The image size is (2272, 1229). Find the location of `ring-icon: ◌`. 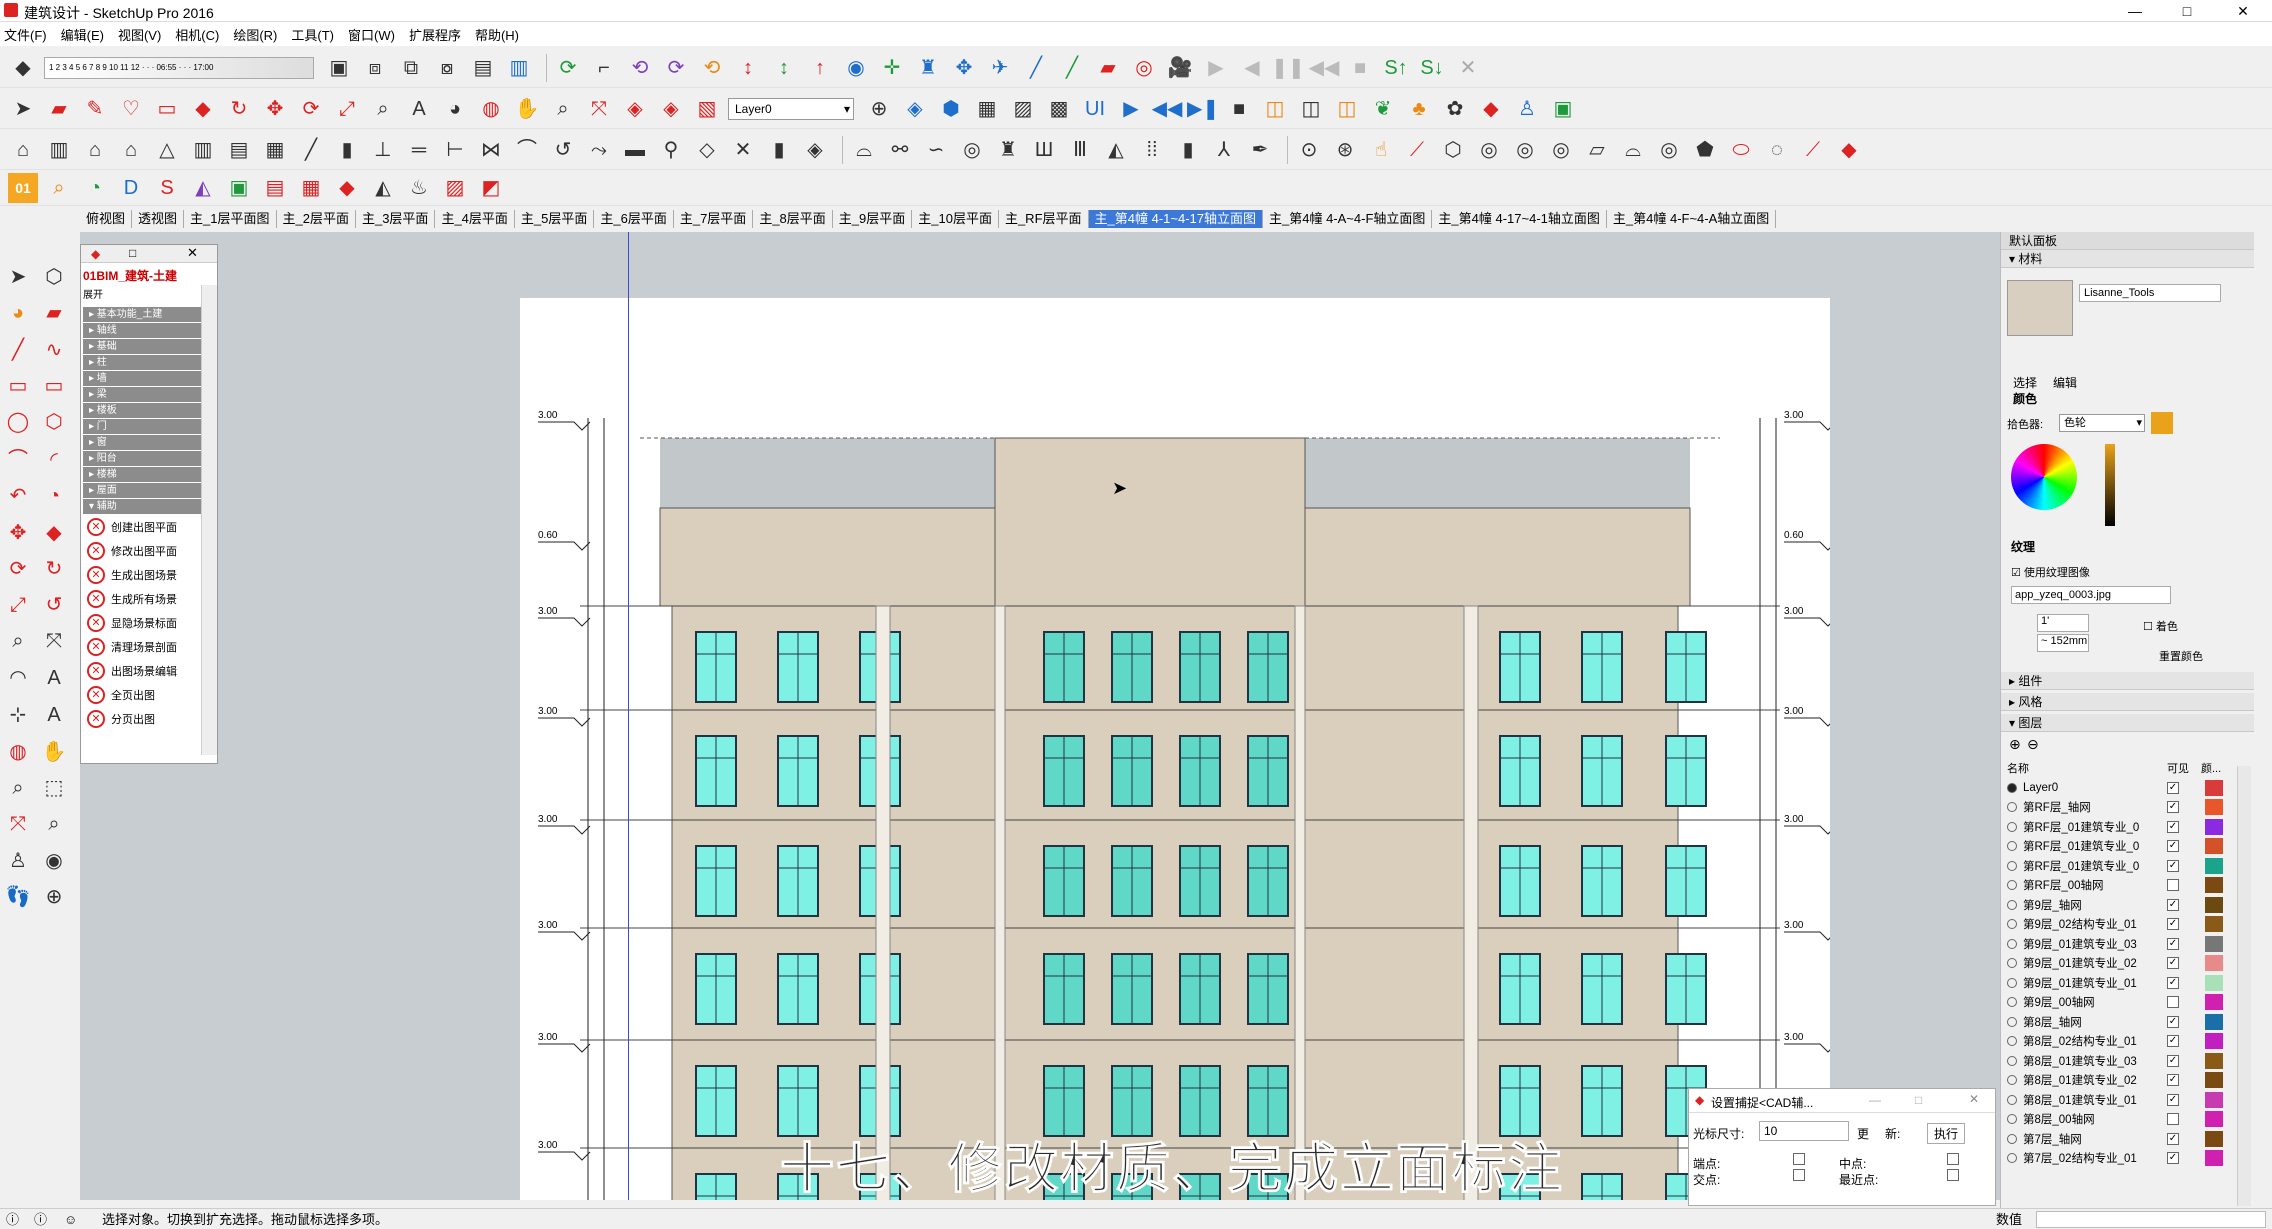

ring-icon: ◌ is located at coordinates (1777, 150).